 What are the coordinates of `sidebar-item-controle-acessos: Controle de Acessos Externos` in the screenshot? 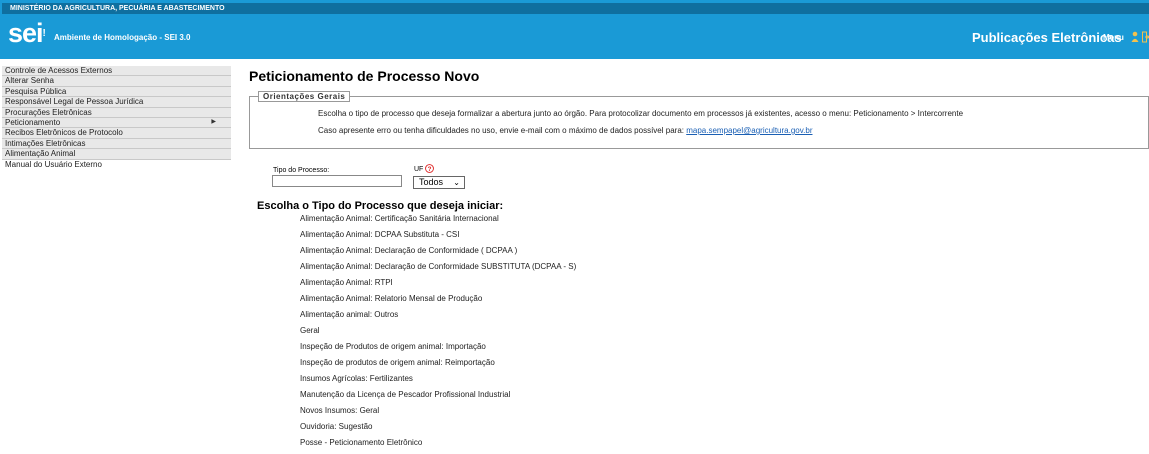 It's located at (116, 71).